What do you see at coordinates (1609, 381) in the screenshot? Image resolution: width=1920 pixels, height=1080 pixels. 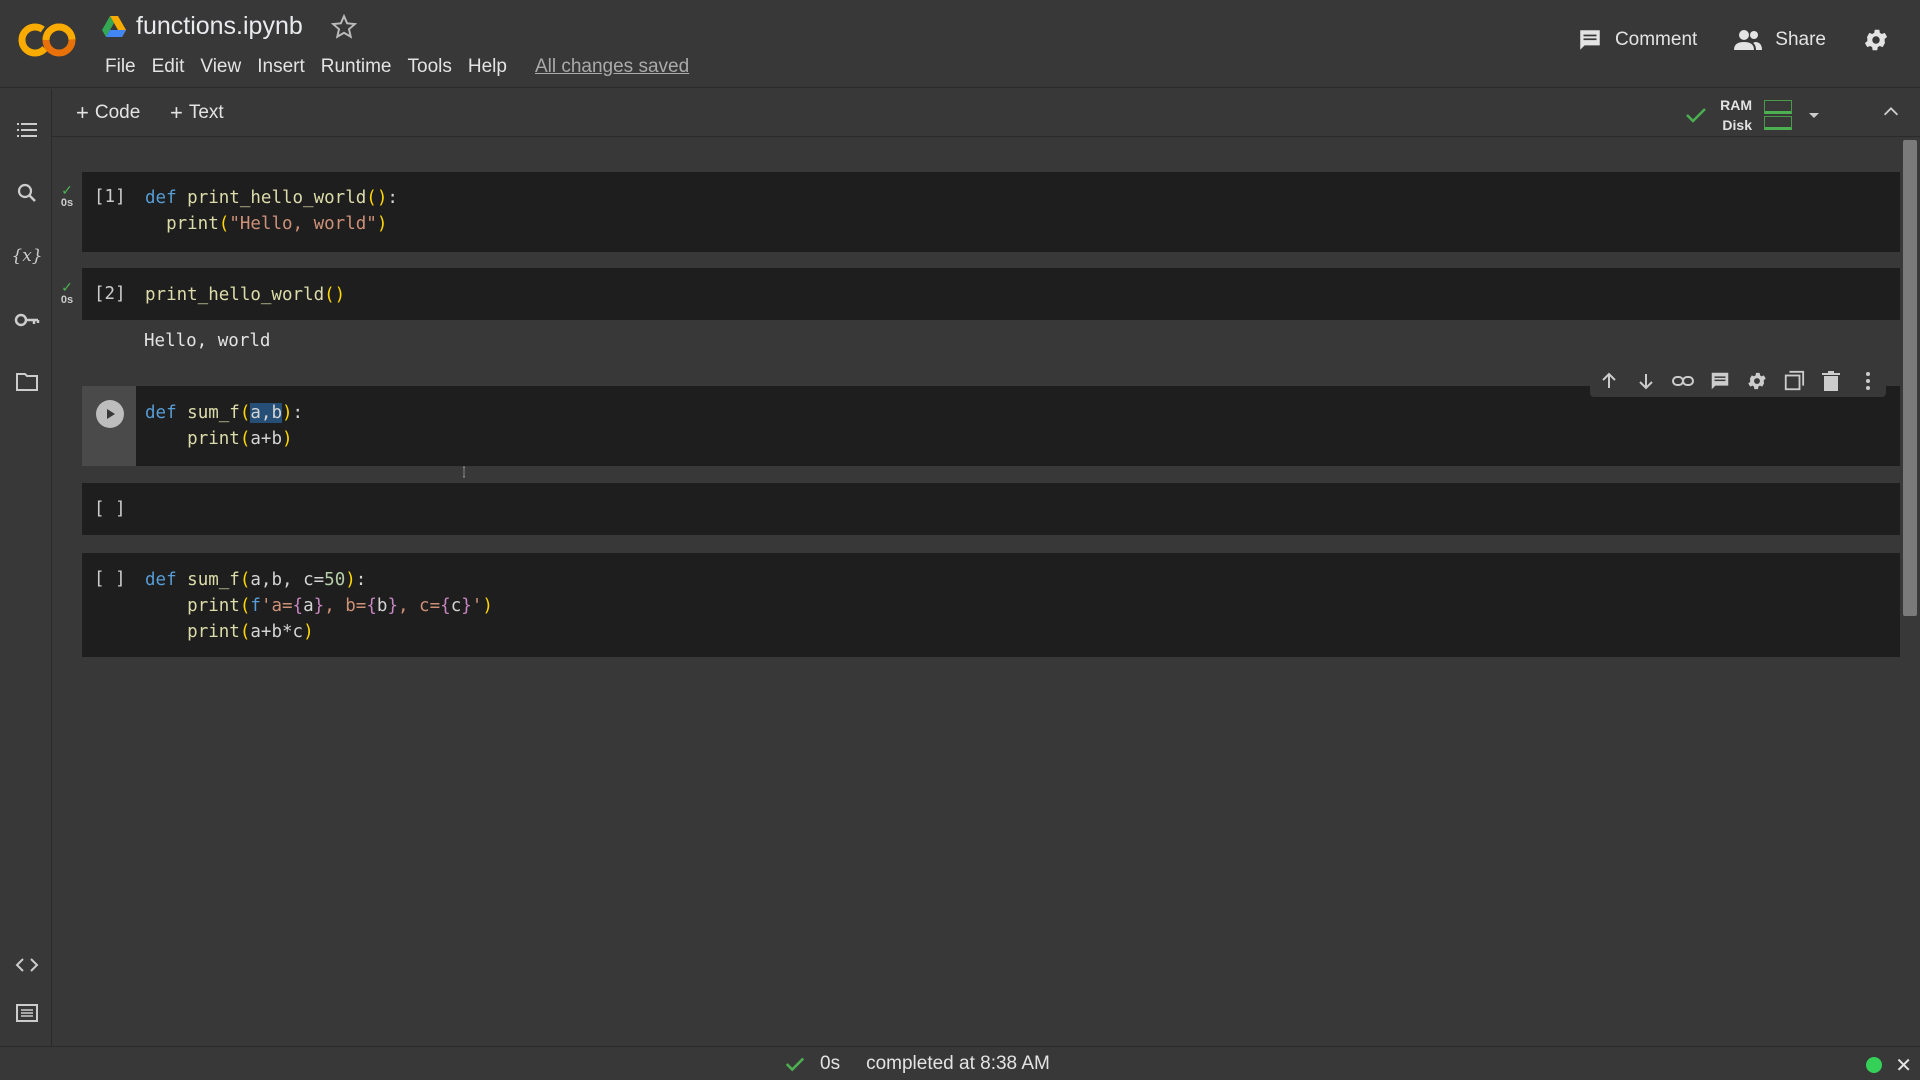 I see `move-up-arrow-icon` at bounding box center [1609, 381].